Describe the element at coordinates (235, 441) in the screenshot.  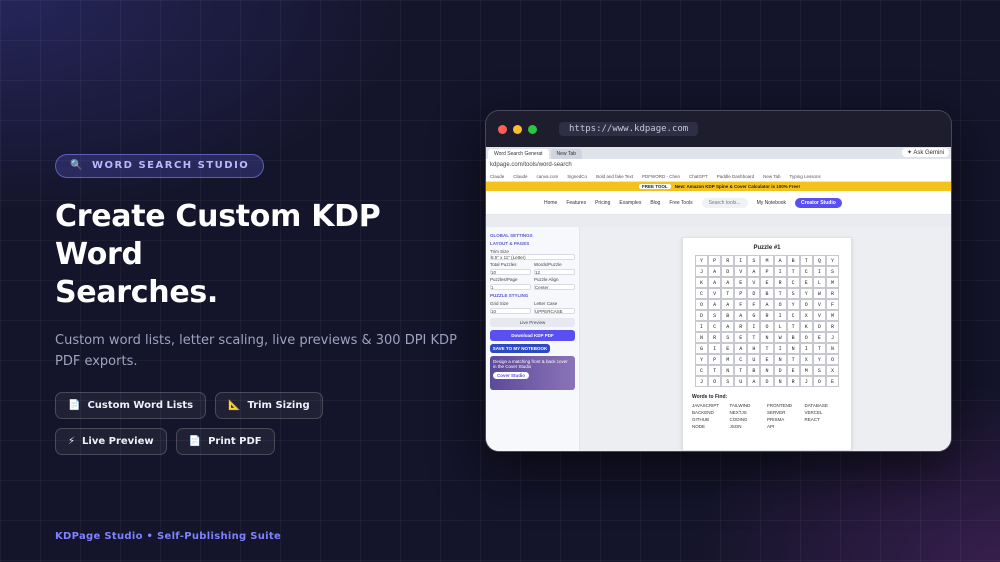
I see `chip-label: Print PDF` at that location.